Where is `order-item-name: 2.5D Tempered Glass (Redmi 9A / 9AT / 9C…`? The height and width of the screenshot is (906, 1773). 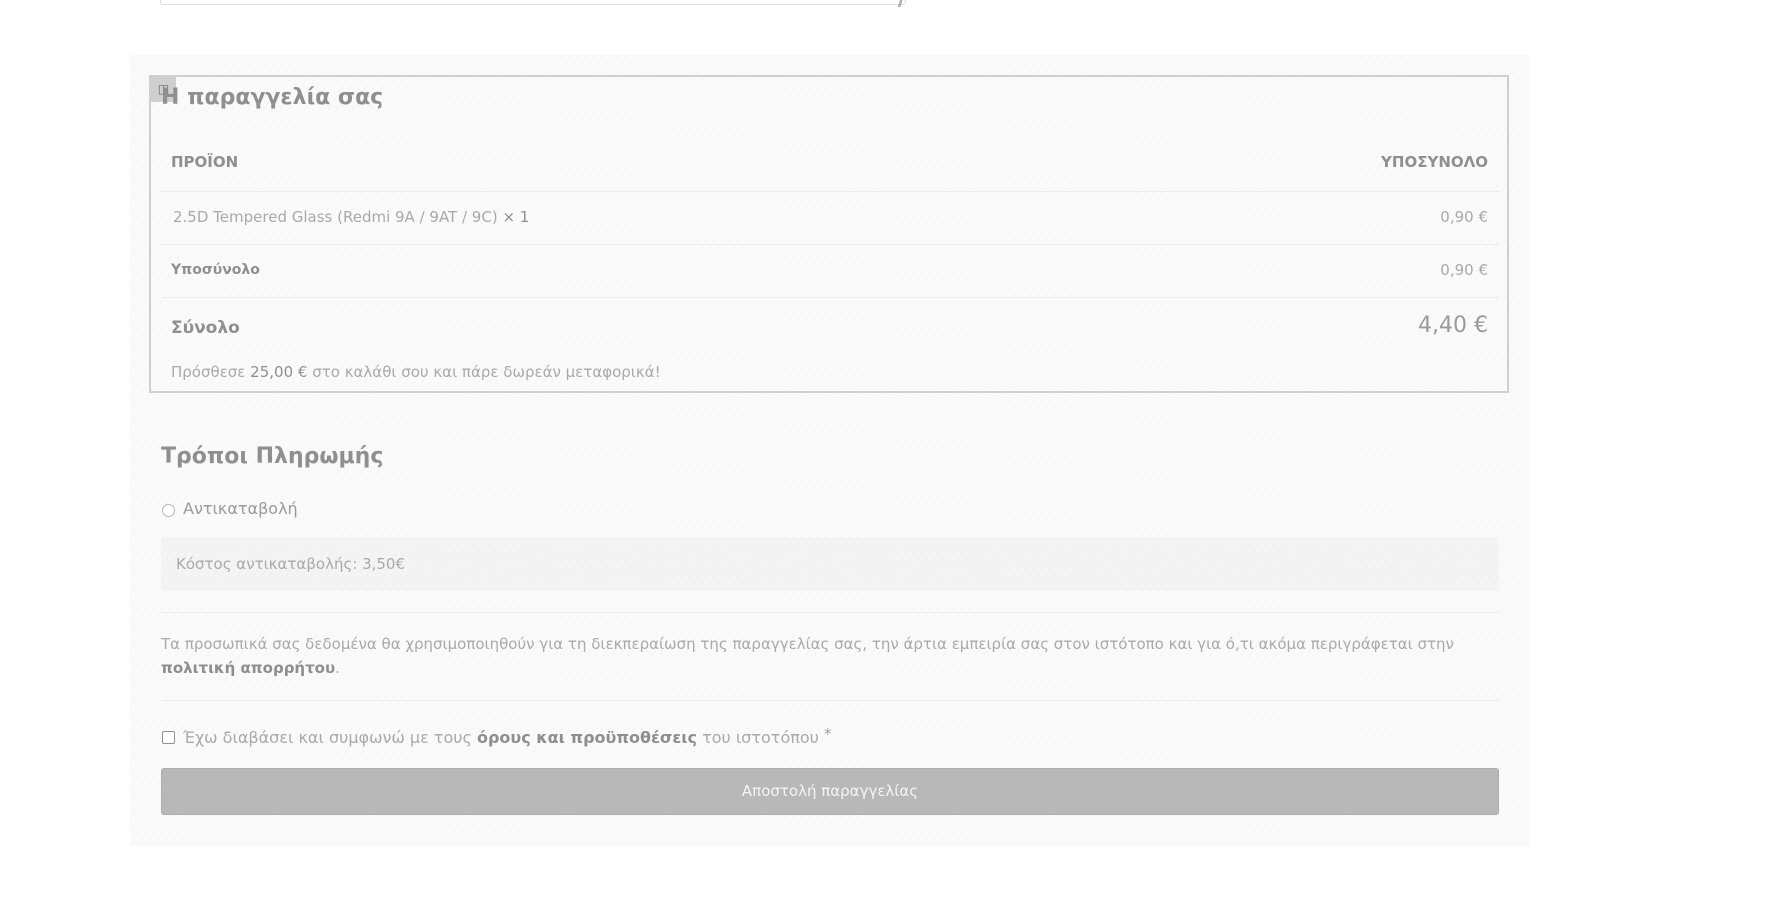 order-item-name: 2.5D Tempered Glass (Redmi 9A / 9AT / 9C… is located at coordinates (351, 217).